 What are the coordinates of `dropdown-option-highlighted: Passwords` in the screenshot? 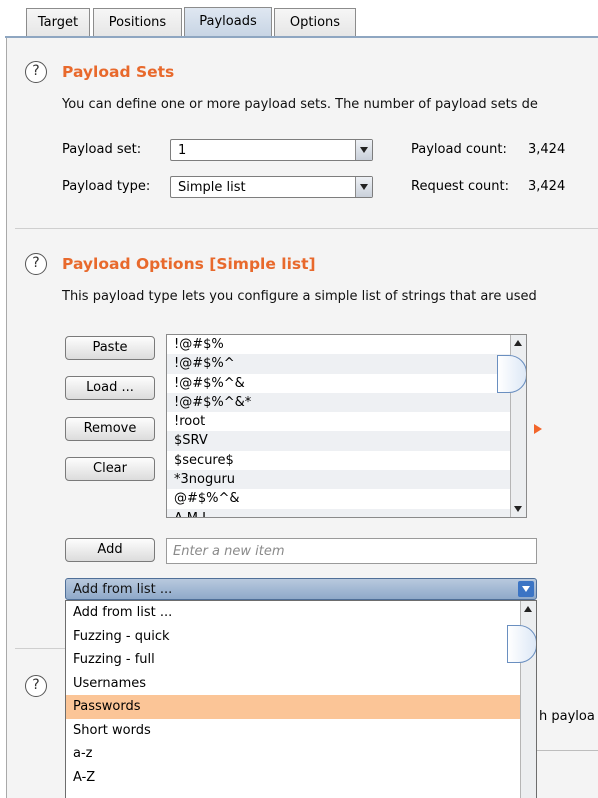 It's located at (301, 707).